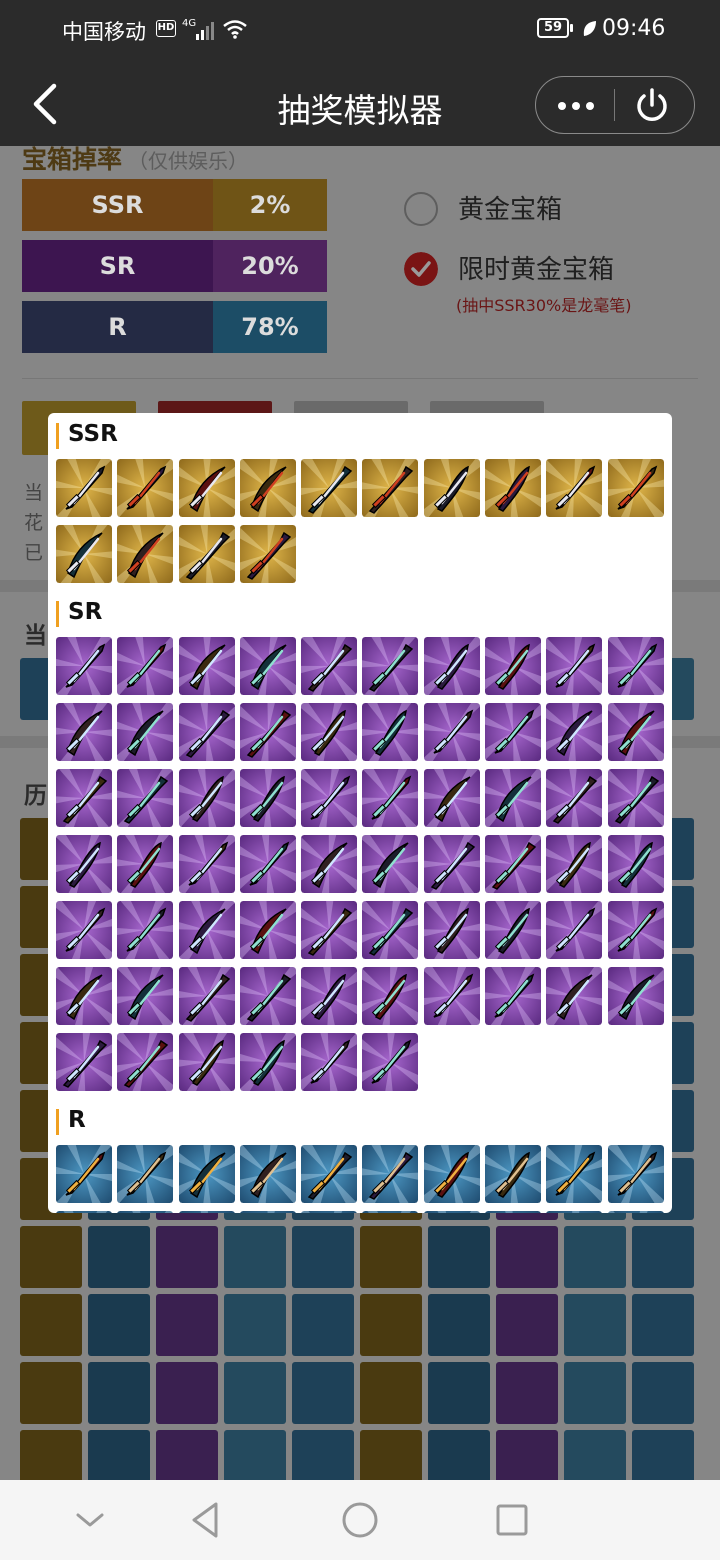 The height and width of the screenshot is (1560, 720). What do you see at coordinates (135, 161) in the screenshot?
I see `drop-rate-title: 宝箱掉率 （仅供娱乐）` at bounding box center [135, 161].